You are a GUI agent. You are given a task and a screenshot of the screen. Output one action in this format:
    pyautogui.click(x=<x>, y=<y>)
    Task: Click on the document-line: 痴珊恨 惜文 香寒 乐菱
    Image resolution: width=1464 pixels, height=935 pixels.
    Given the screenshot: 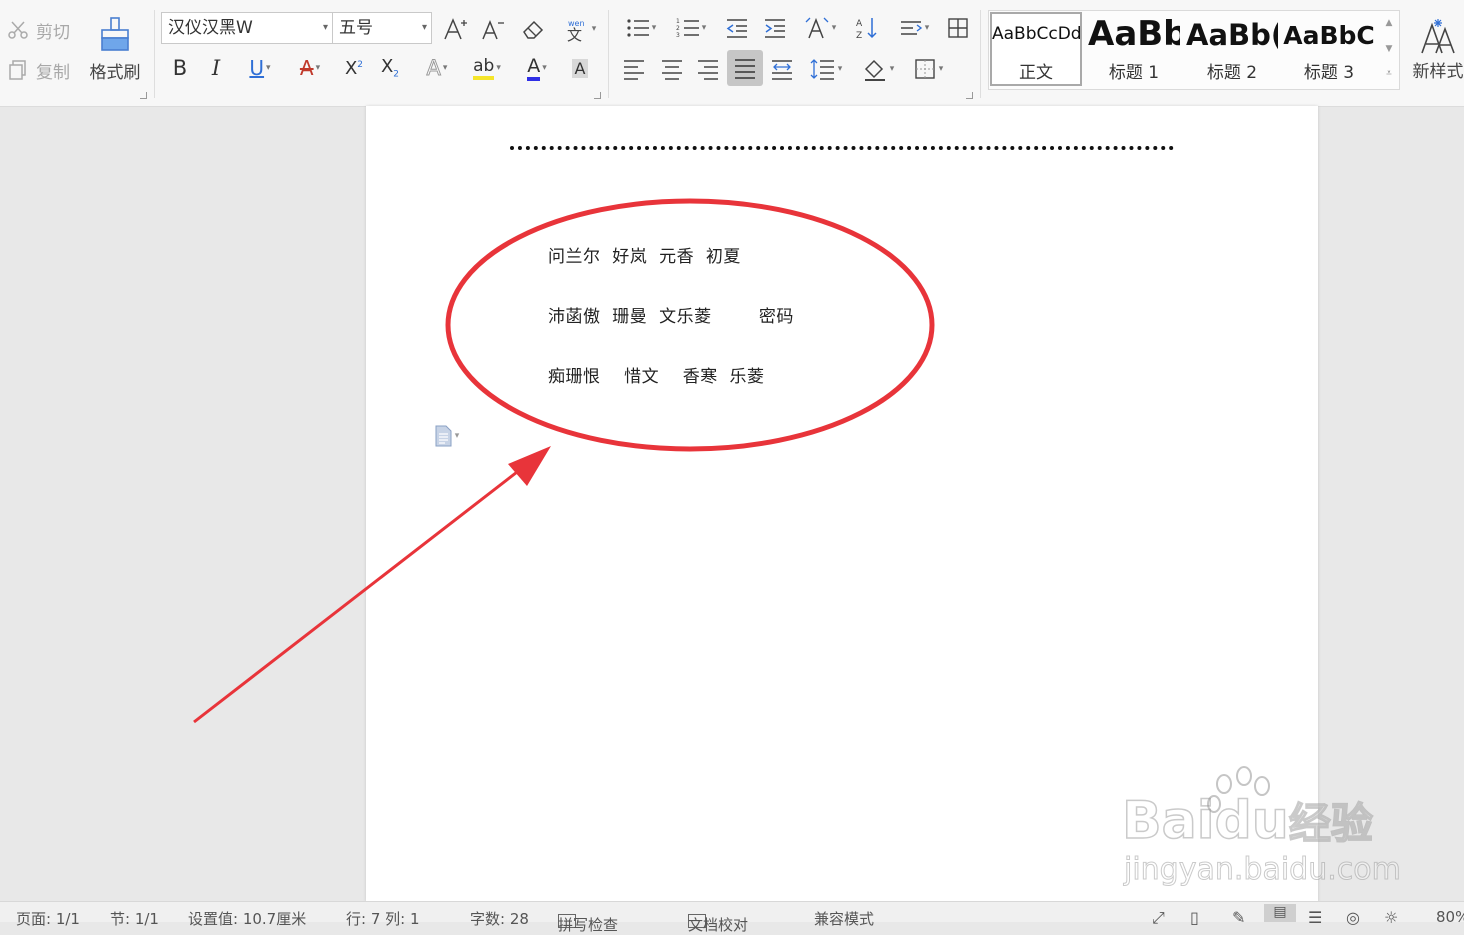 What is the action you would take?
    pyautogui.click(x=656, y=374)
    